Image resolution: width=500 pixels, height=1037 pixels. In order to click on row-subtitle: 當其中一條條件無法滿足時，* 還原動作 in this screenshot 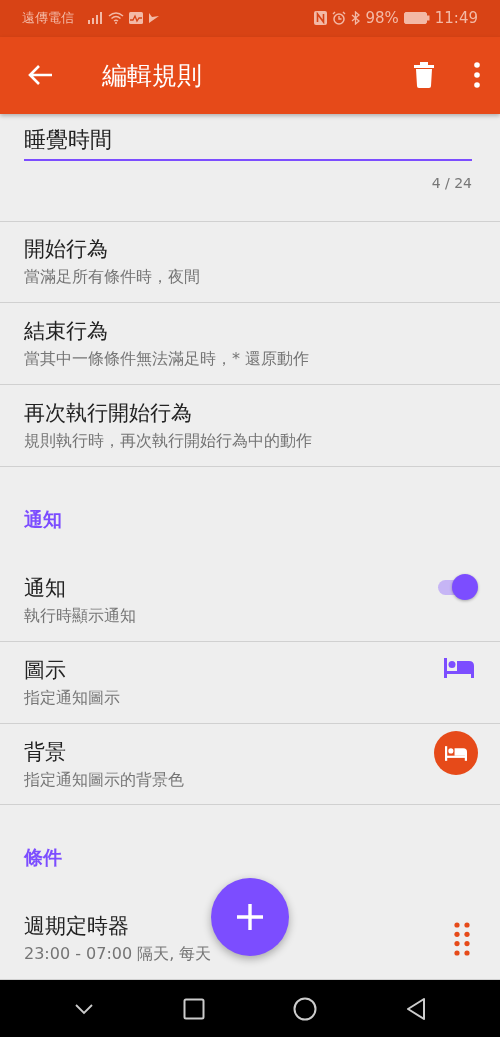, I will do `click(167, 360)`.